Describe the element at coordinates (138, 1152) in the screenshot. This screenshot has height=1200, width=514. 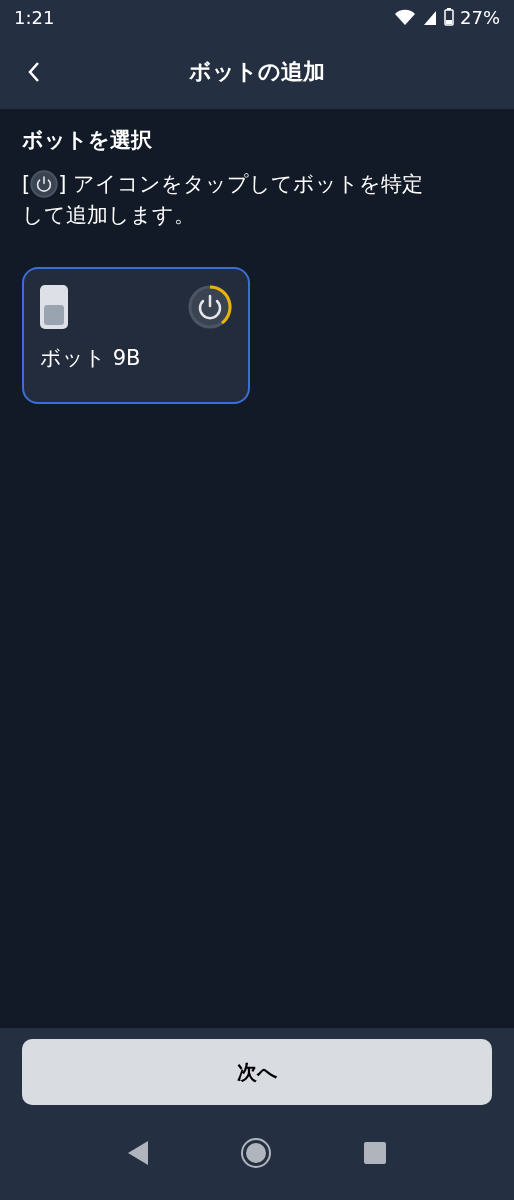
I see `nav-back-icon` at that location.